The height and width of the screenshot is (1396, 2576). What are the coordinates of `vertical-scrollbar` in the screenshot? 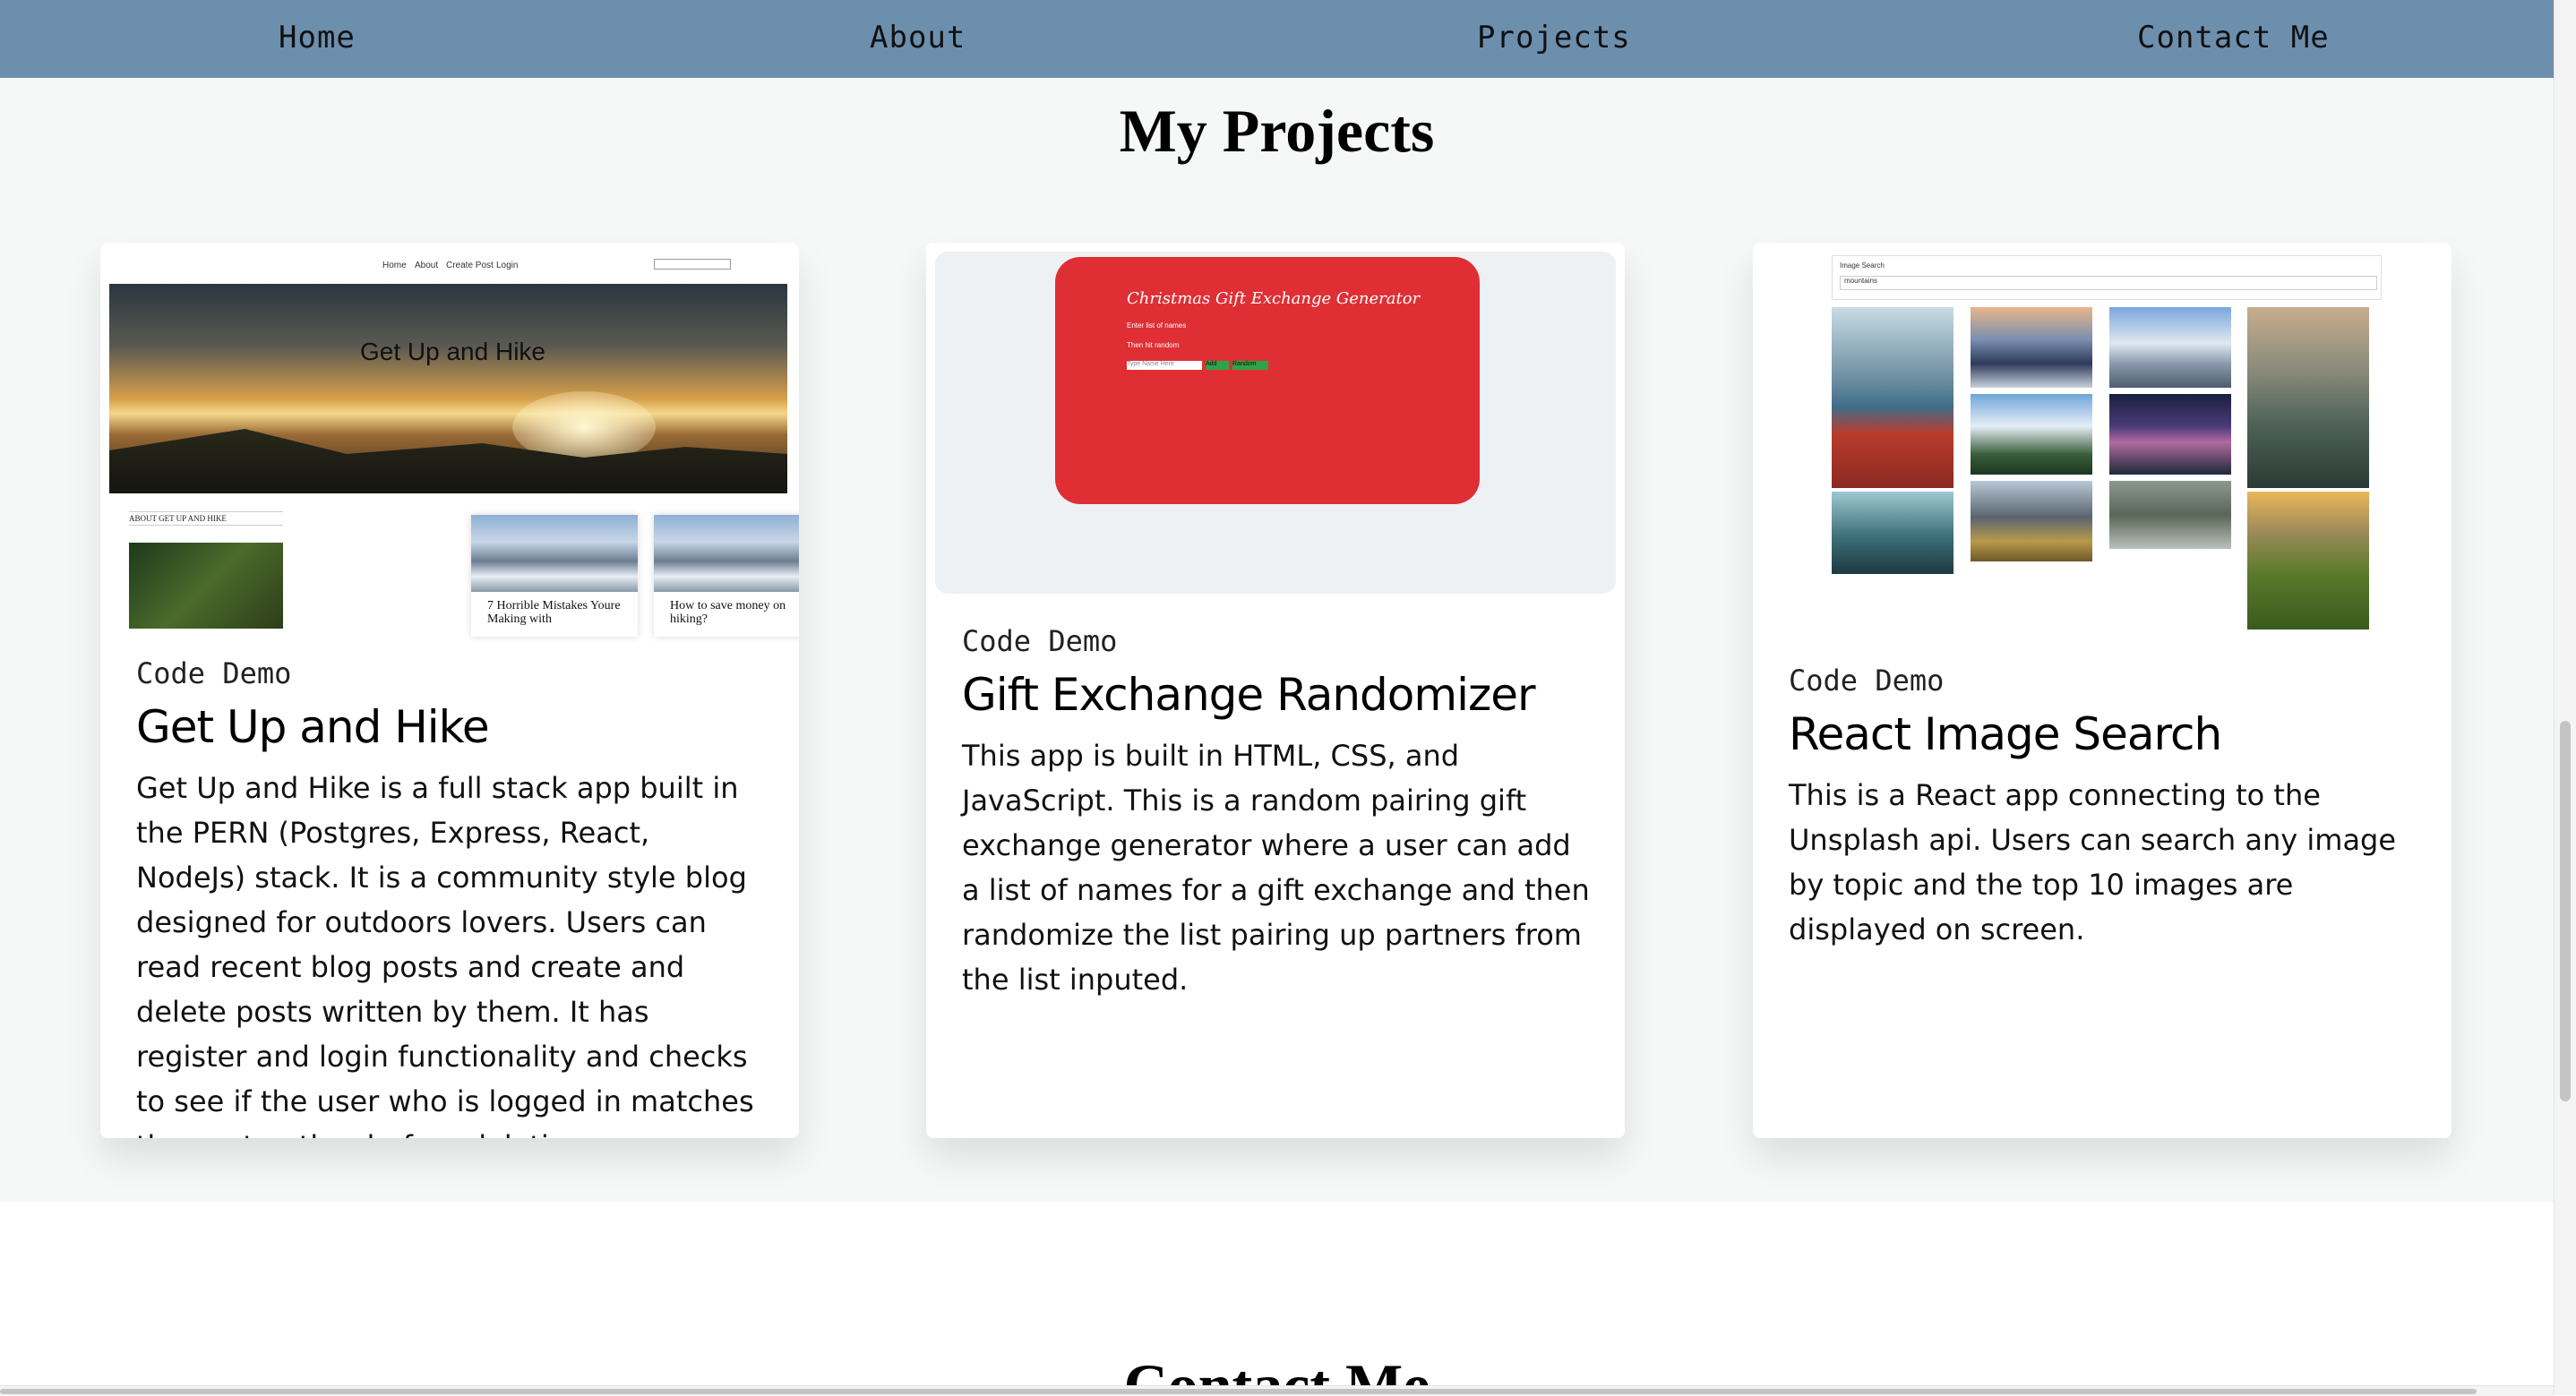 It's located at (2565, 697).